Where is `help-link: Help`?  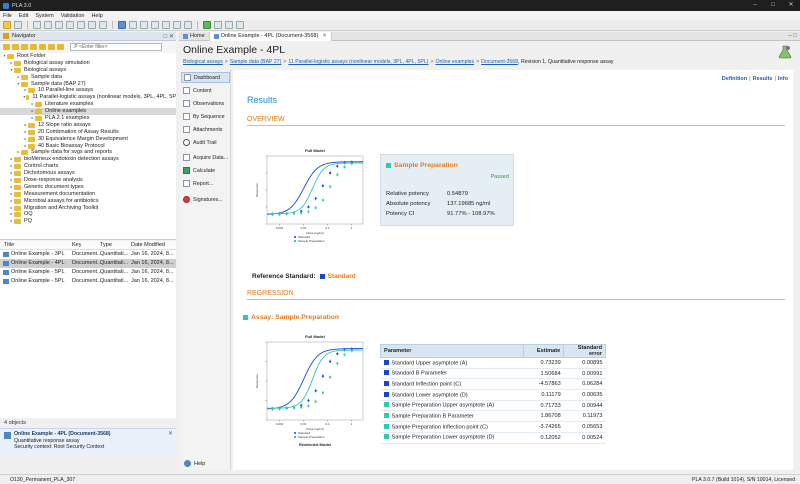 help-link: Help is located at coordinates (194, 463).